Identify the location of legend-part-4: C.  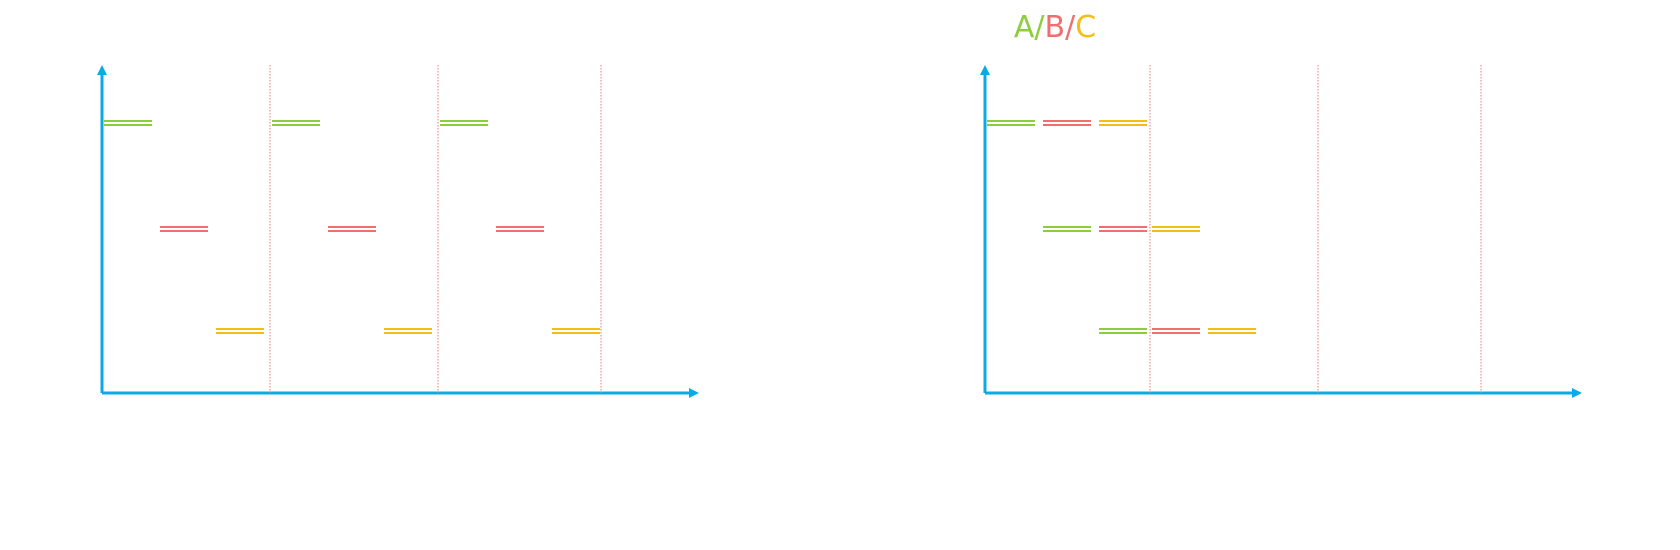
(1085, 27).